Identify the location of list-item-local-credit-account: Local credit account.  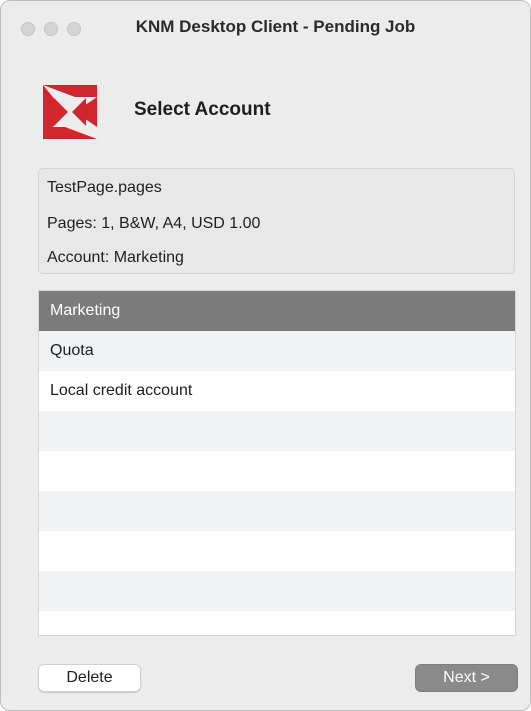
(277, 391).